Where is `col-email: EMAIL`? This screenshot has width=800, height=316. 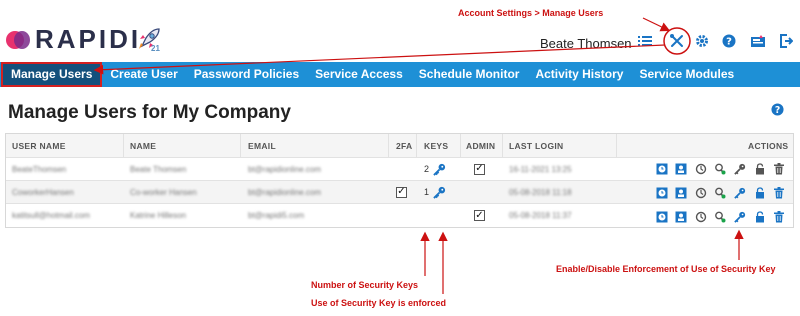 col-email: EMAIL is located at coordinates (262, 145).